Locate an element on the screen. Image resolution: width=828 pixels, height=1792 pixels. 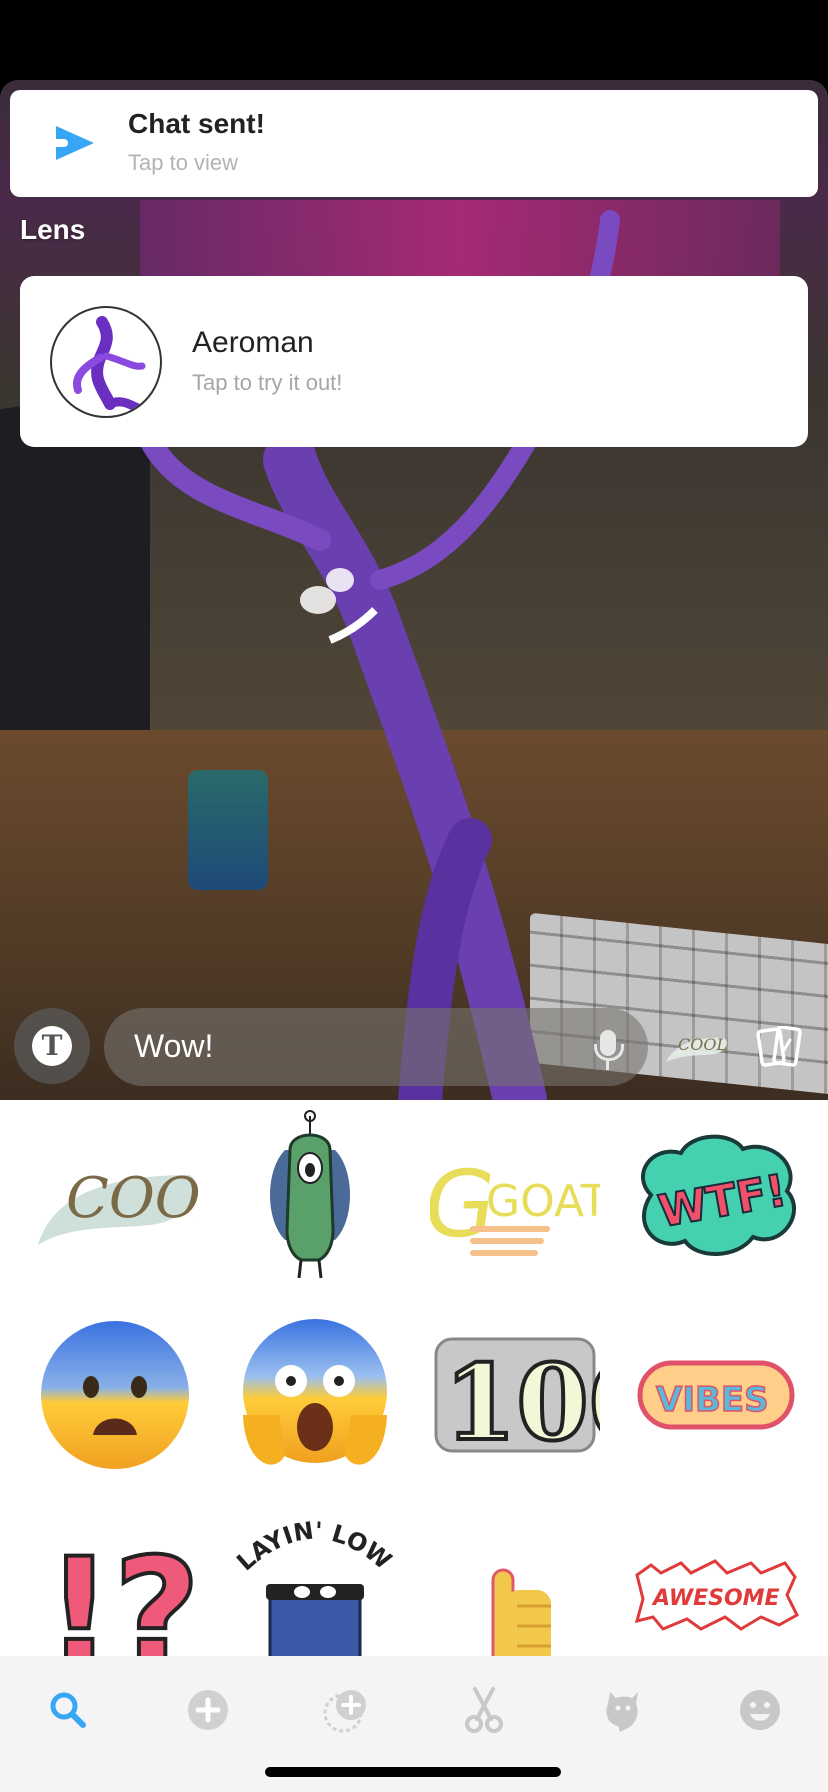
tab-add is located at coordinates (208, 1710).